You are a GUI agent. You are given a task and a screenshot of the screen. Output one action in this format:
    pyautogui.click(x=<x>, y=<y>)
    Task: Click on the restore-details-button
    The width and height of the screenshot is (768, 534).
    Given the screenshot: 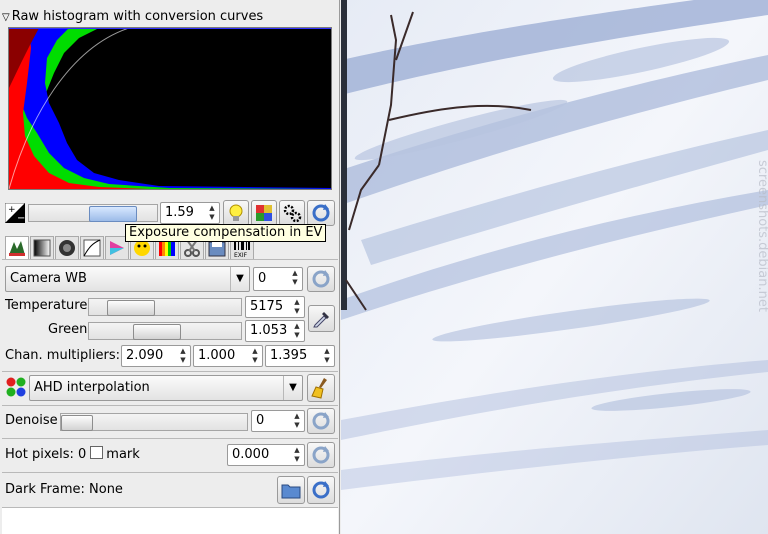 What is the action you would take?
    pyautogui.click(x=264, y=213)
    